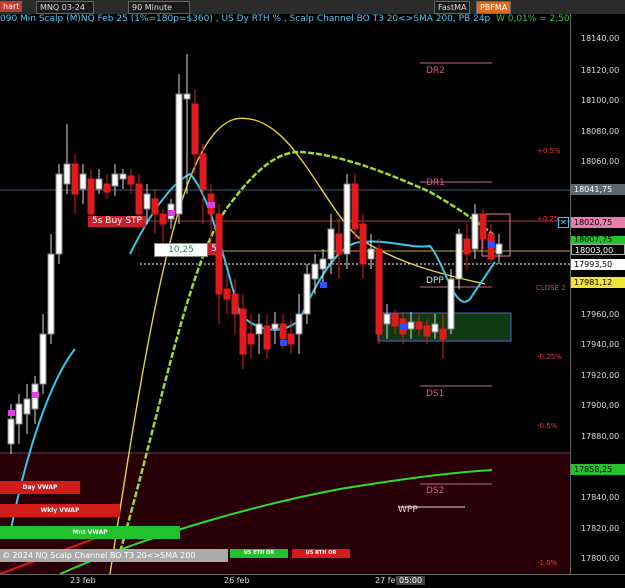 This screenshot has height=588, width=625. What do you see at coordinates (411, 580) in the screenshot?
I see `xtick-cursor-time: 05:00` at bounding box center [411, 580].